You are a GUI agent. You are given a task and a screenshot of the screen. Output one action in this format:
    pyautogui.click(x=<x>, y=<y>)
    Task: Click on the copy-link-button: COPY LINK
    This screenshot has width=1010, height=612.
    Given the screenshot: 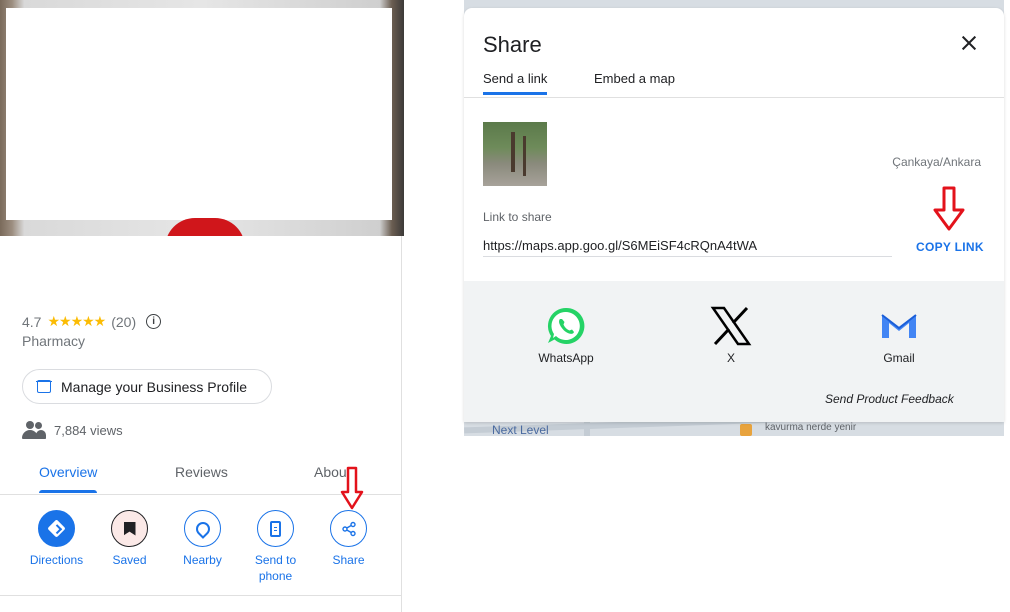 What is the action you would take?
    pyautogui.click(x=950, y=247)
    